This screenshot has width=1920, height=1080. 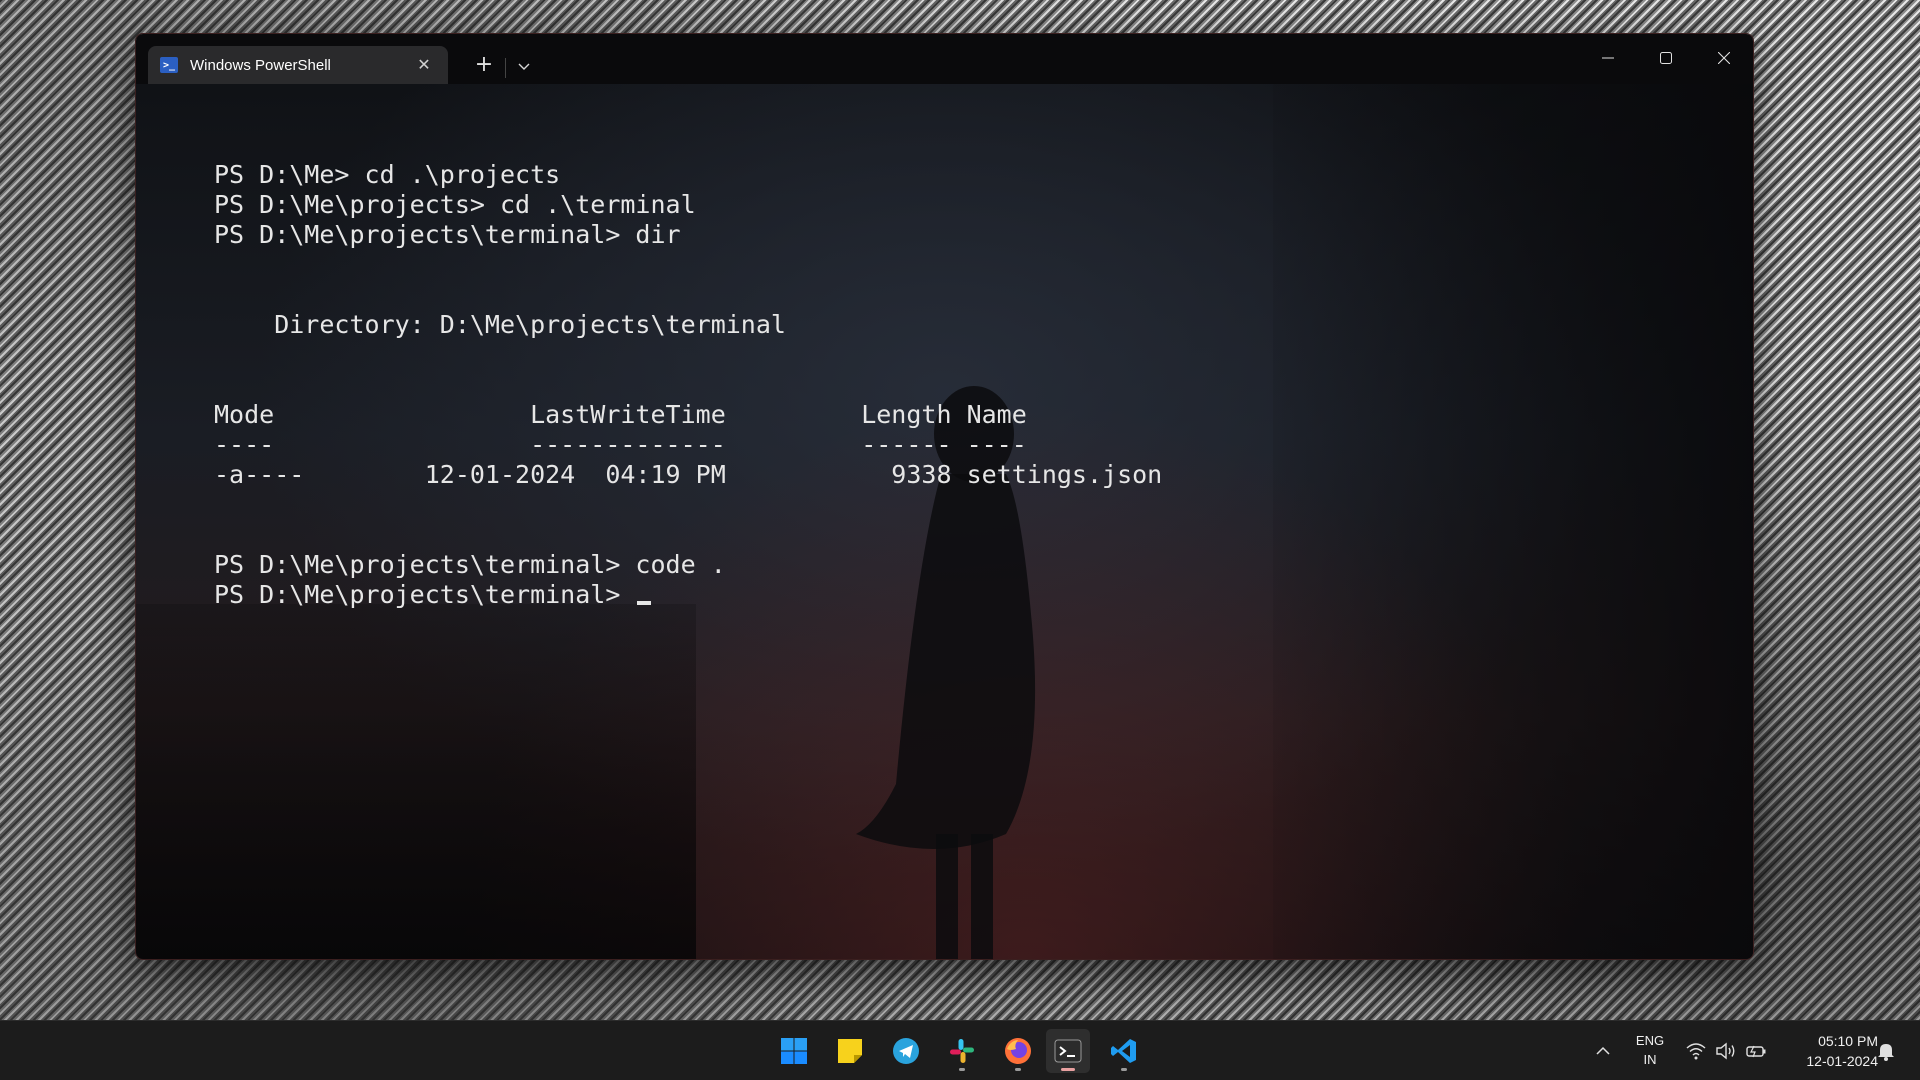 I want to click on firefox-icon, so click(x=1018, y=1051).